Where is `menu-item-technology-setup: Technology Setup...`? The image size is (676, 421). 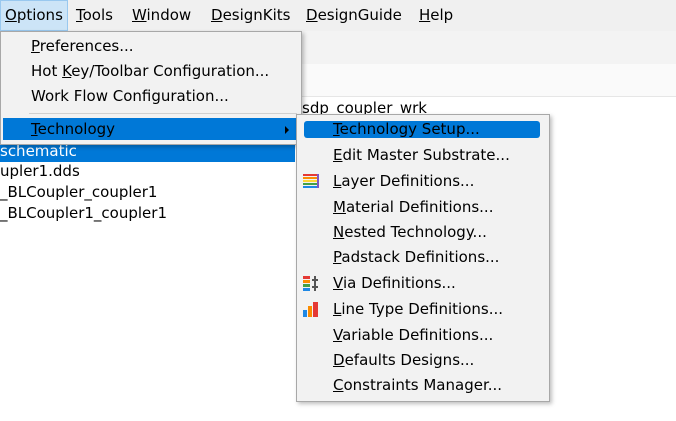
menu-item-technology-setup: Technology Setup... is located at coordinates (422, 129).